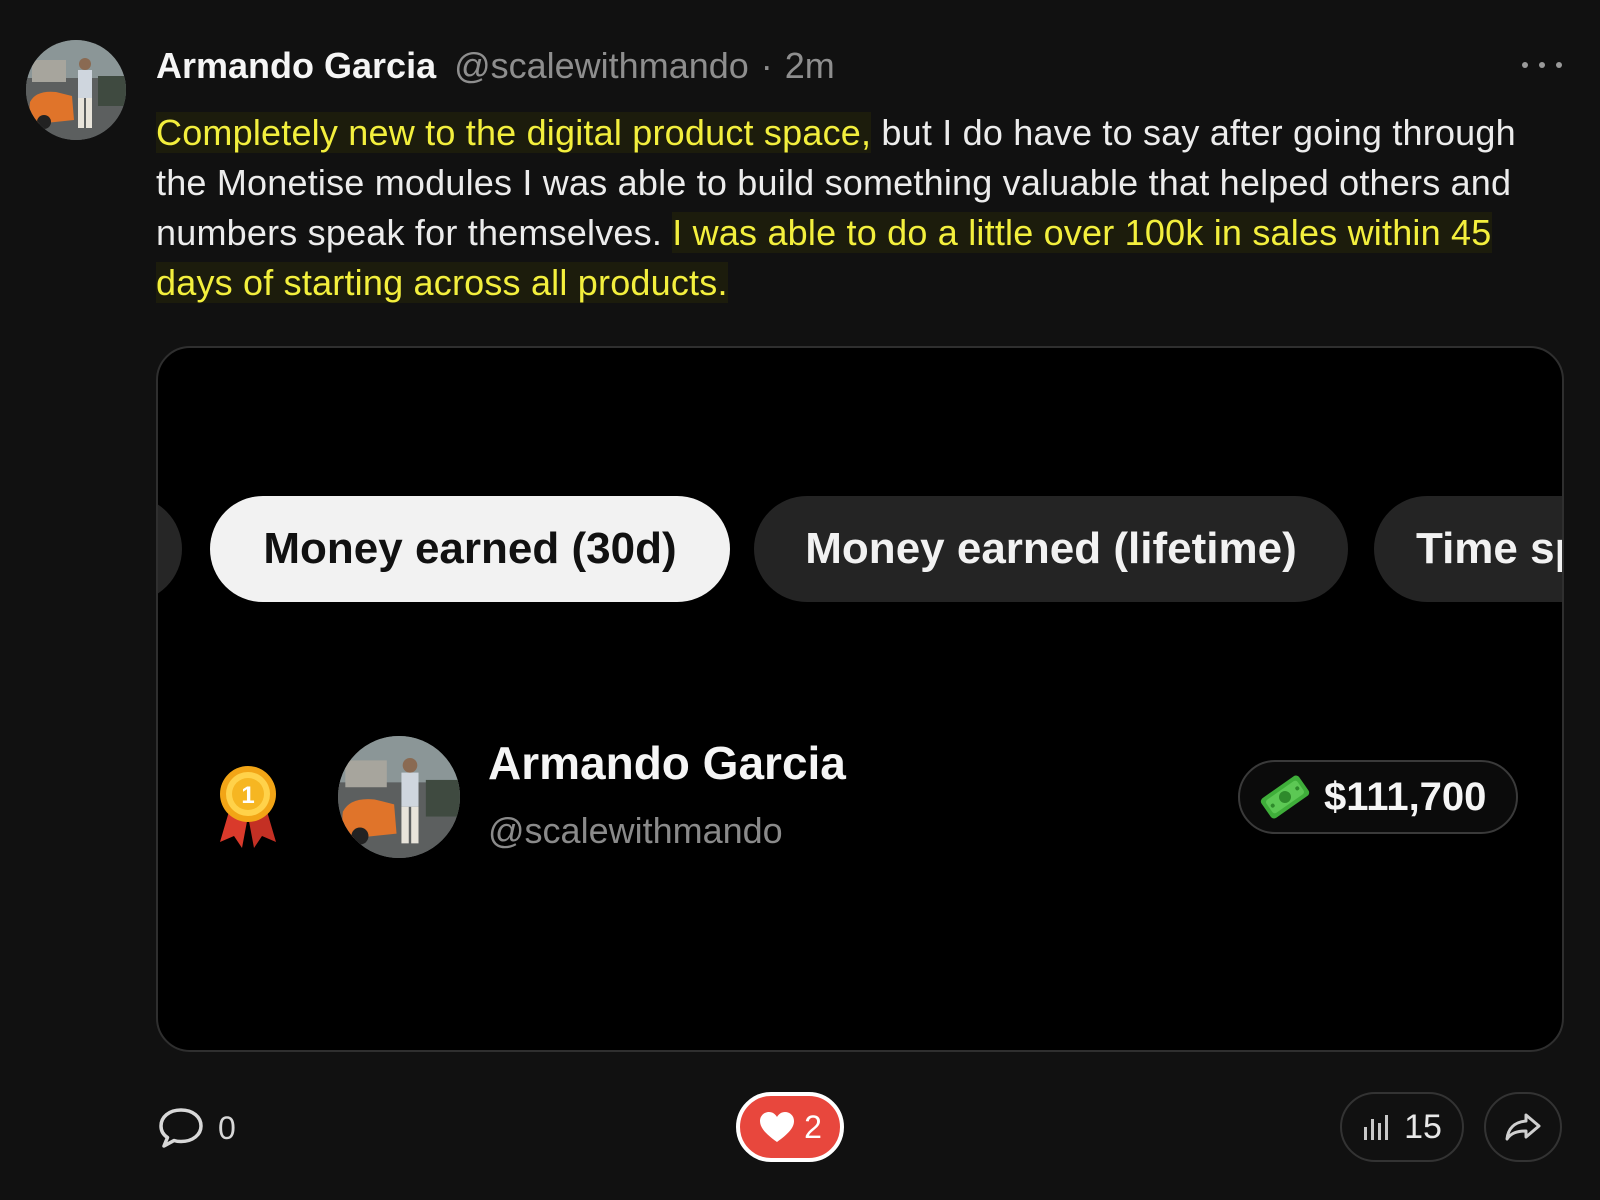 Image resolution: width=1600 pixels, height=1200 pixels. I want to click on comment-button: 0, so click(197, 1128).